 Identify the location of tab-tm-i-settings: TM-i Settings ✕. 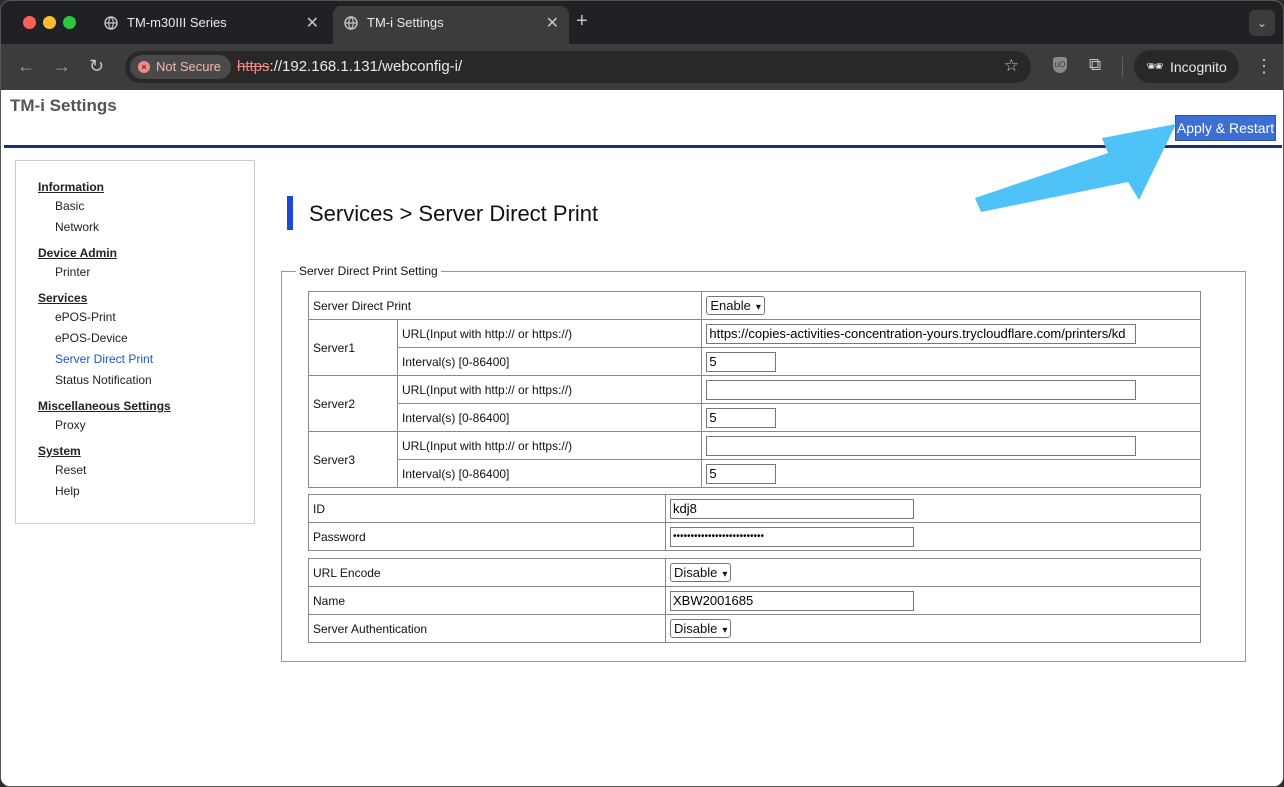
(451, 25).